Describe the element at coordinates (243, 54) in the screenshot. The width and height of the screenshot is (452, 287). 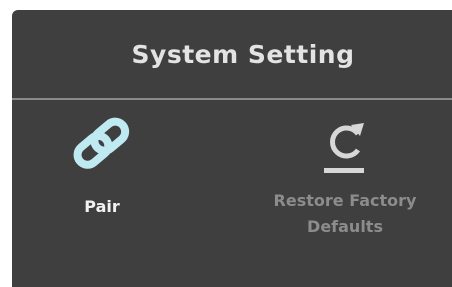
I see `page-title: System Setting` at that location.